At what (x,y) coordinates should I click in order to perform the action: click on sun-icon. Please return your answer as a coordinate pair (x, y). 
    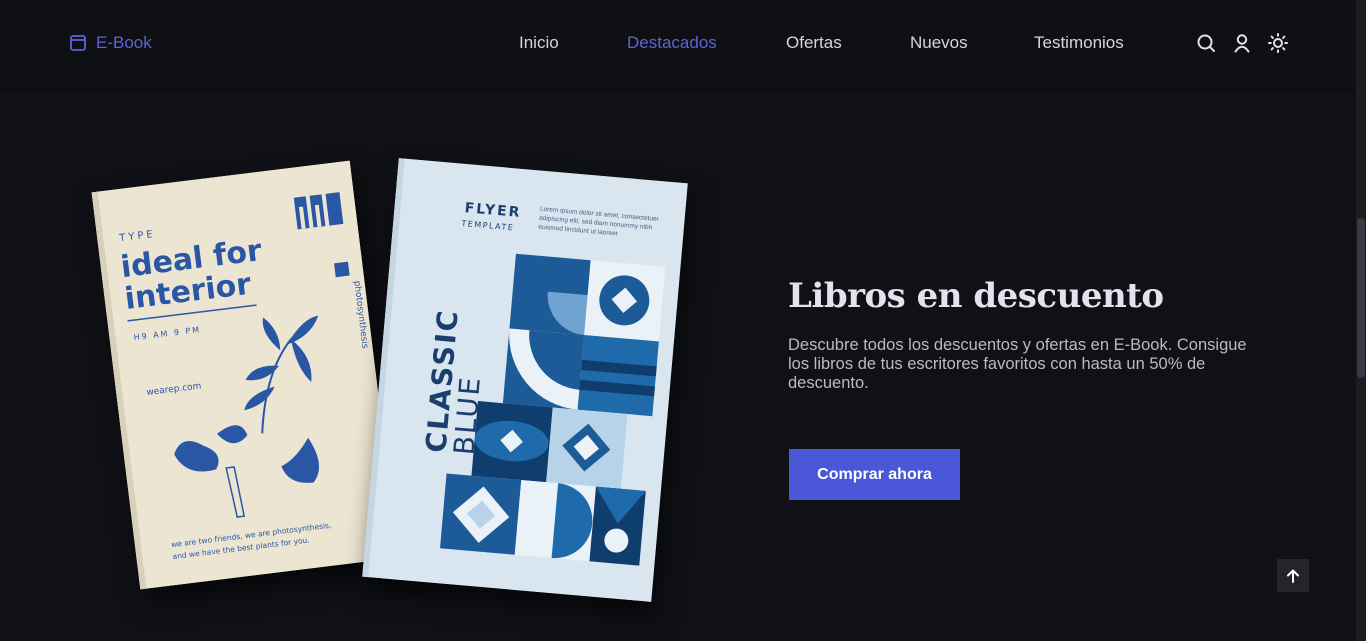
    Looking at the image, I should click on (1278, 43).